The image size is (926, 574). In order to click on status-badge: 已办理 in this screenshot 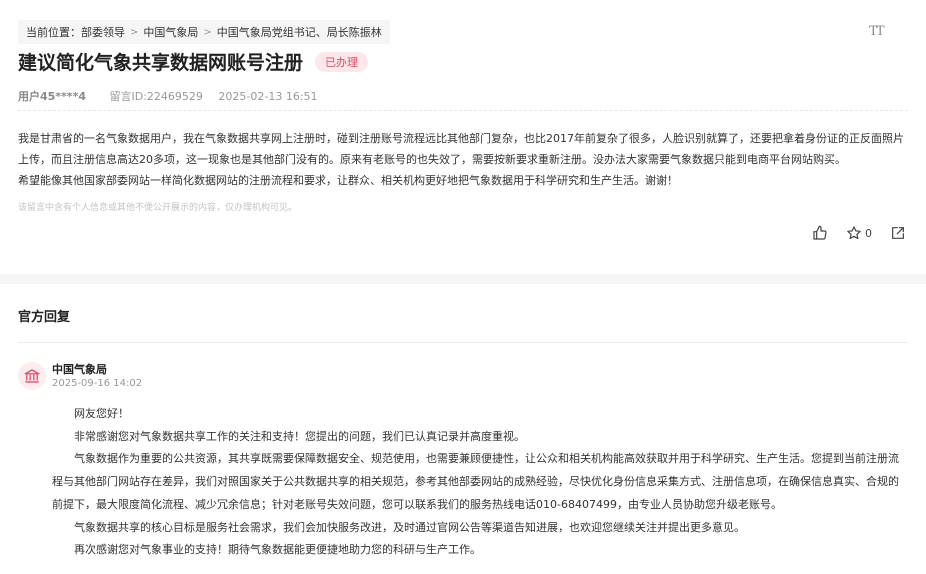, I will do `click(342, 61)`.